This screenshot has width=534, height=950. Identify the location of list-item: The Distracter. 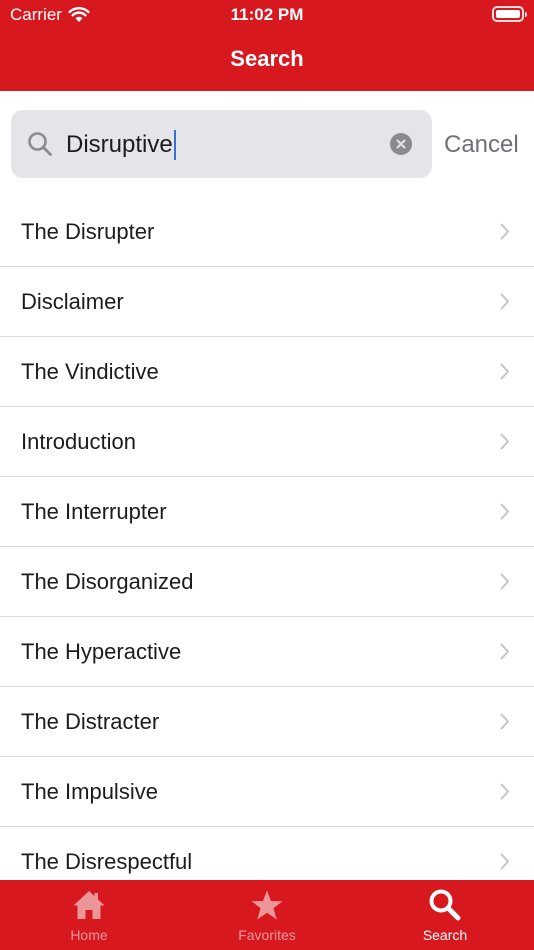
(267, 722).